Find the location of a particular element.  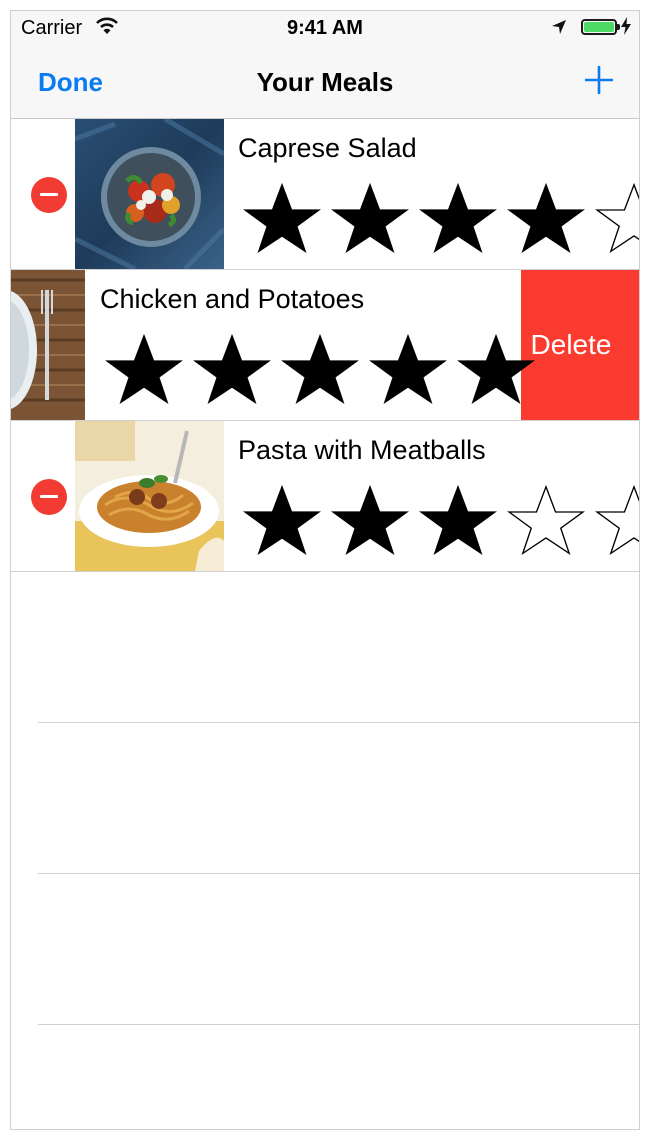

add-meal-button is located at coordinates (599, 82).